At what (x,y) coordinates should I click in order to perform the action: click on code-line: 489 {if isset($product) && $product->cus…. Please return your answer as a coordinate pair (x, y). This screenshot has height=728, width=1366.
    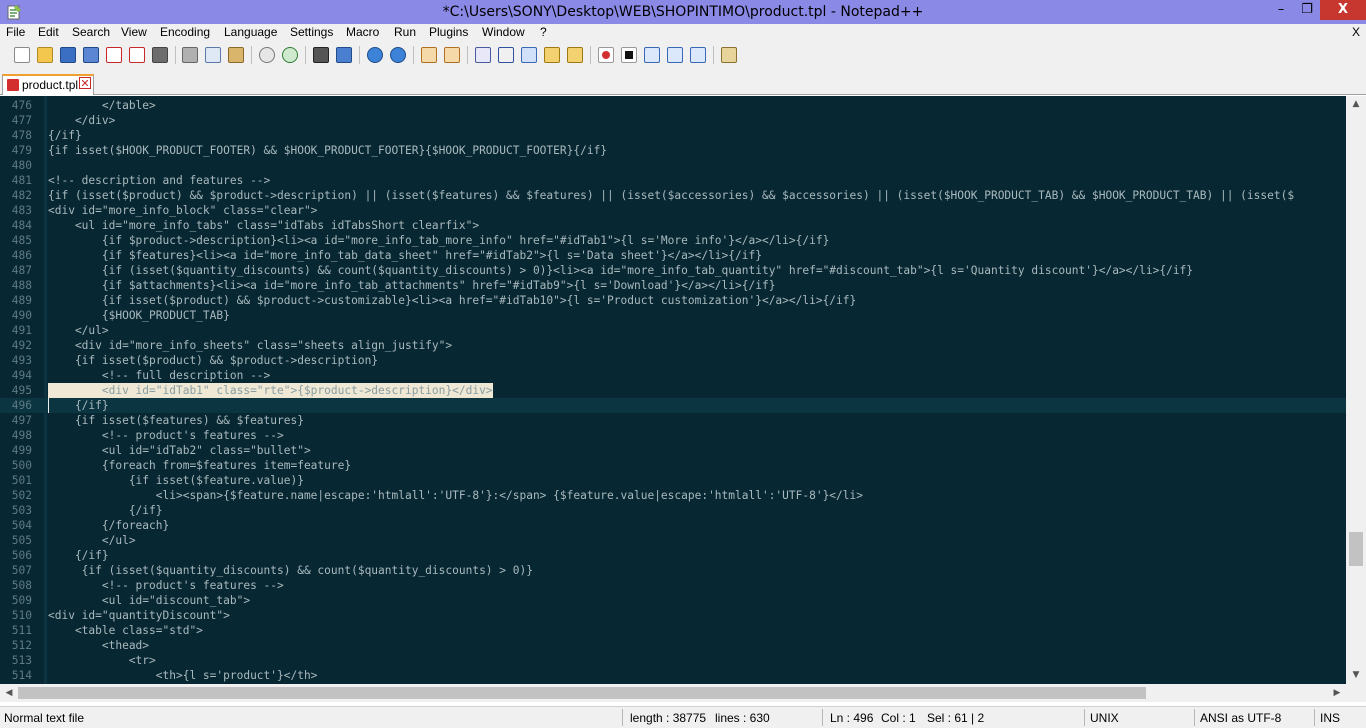
    Looking at the image, I should click on (673, 300).